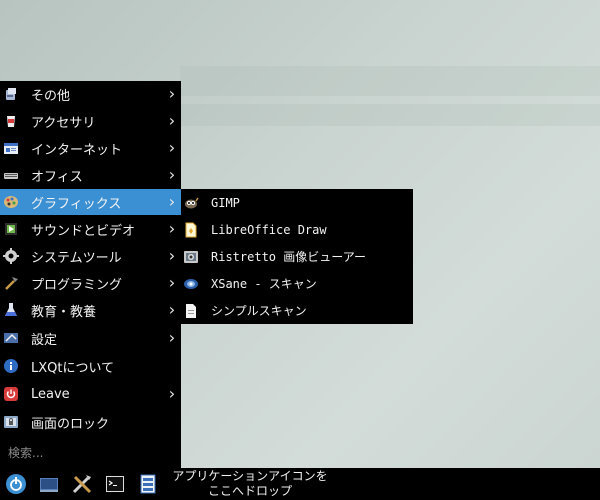 The image size is (600, 500). Describe the element at coordinates (11, 202) in the screenshot. I see `graphics-icon` at that location.